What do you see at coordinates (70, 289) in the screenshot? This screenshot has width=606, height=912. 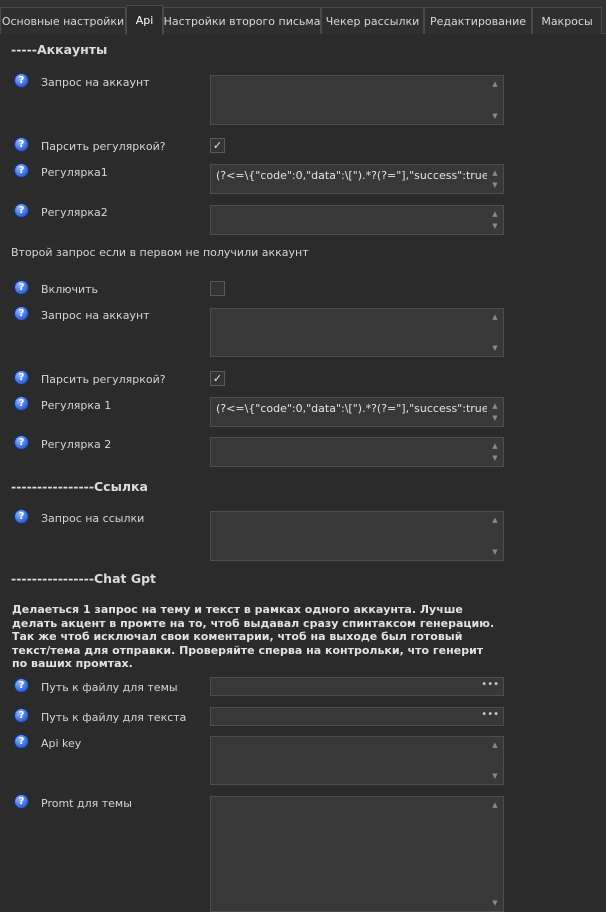 I see `enable-label: Включить` at bounding box center [70, 289].